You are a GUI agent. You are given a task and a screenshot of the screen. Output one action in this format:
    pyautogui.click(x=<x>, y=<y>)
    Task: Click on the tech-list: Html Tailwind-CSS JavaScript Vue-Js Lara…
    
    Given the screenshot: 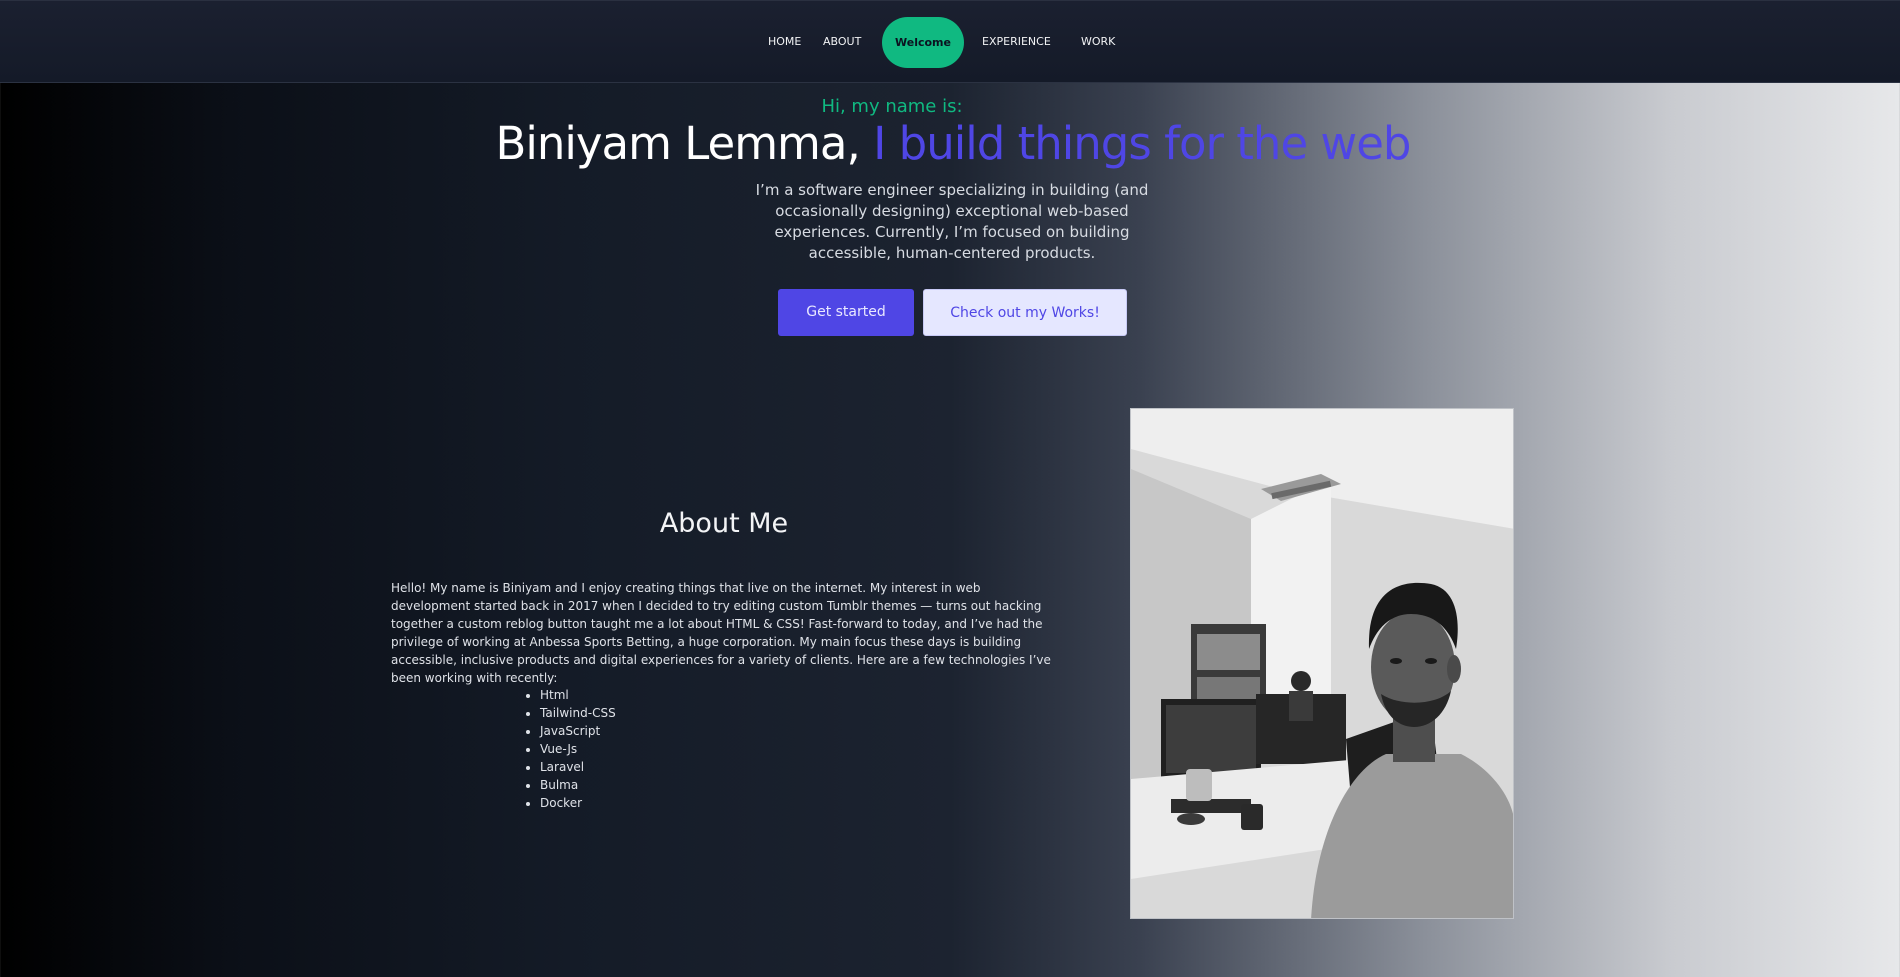 What is the action you would take?
    pyautogui.click(x=640, y=749)
    